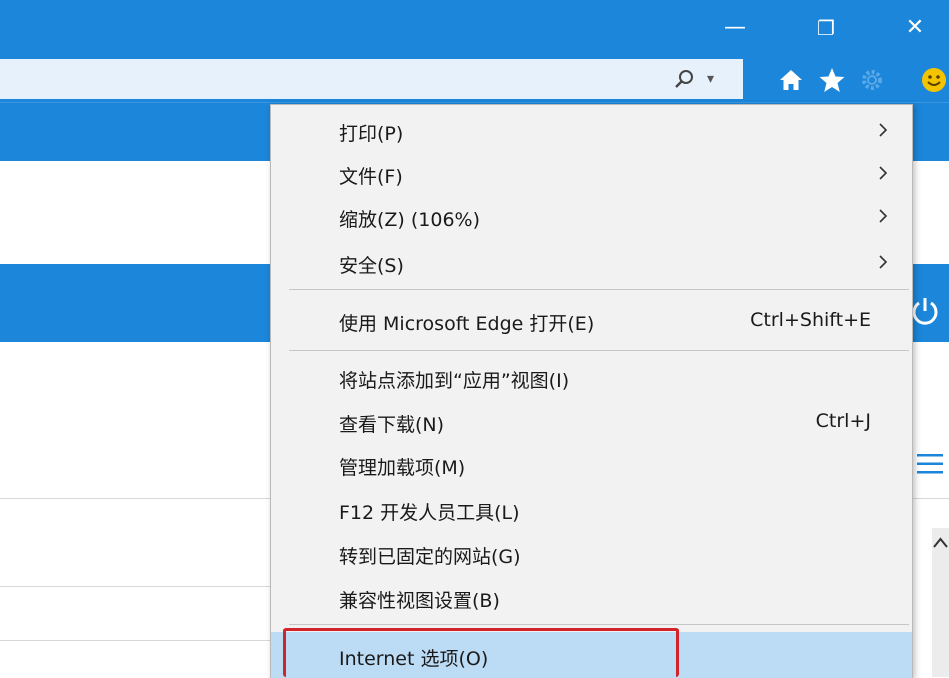  Describe the element at coordinates (481, 652) in the screenshot. I see `highlight-annotation-box` at that location.